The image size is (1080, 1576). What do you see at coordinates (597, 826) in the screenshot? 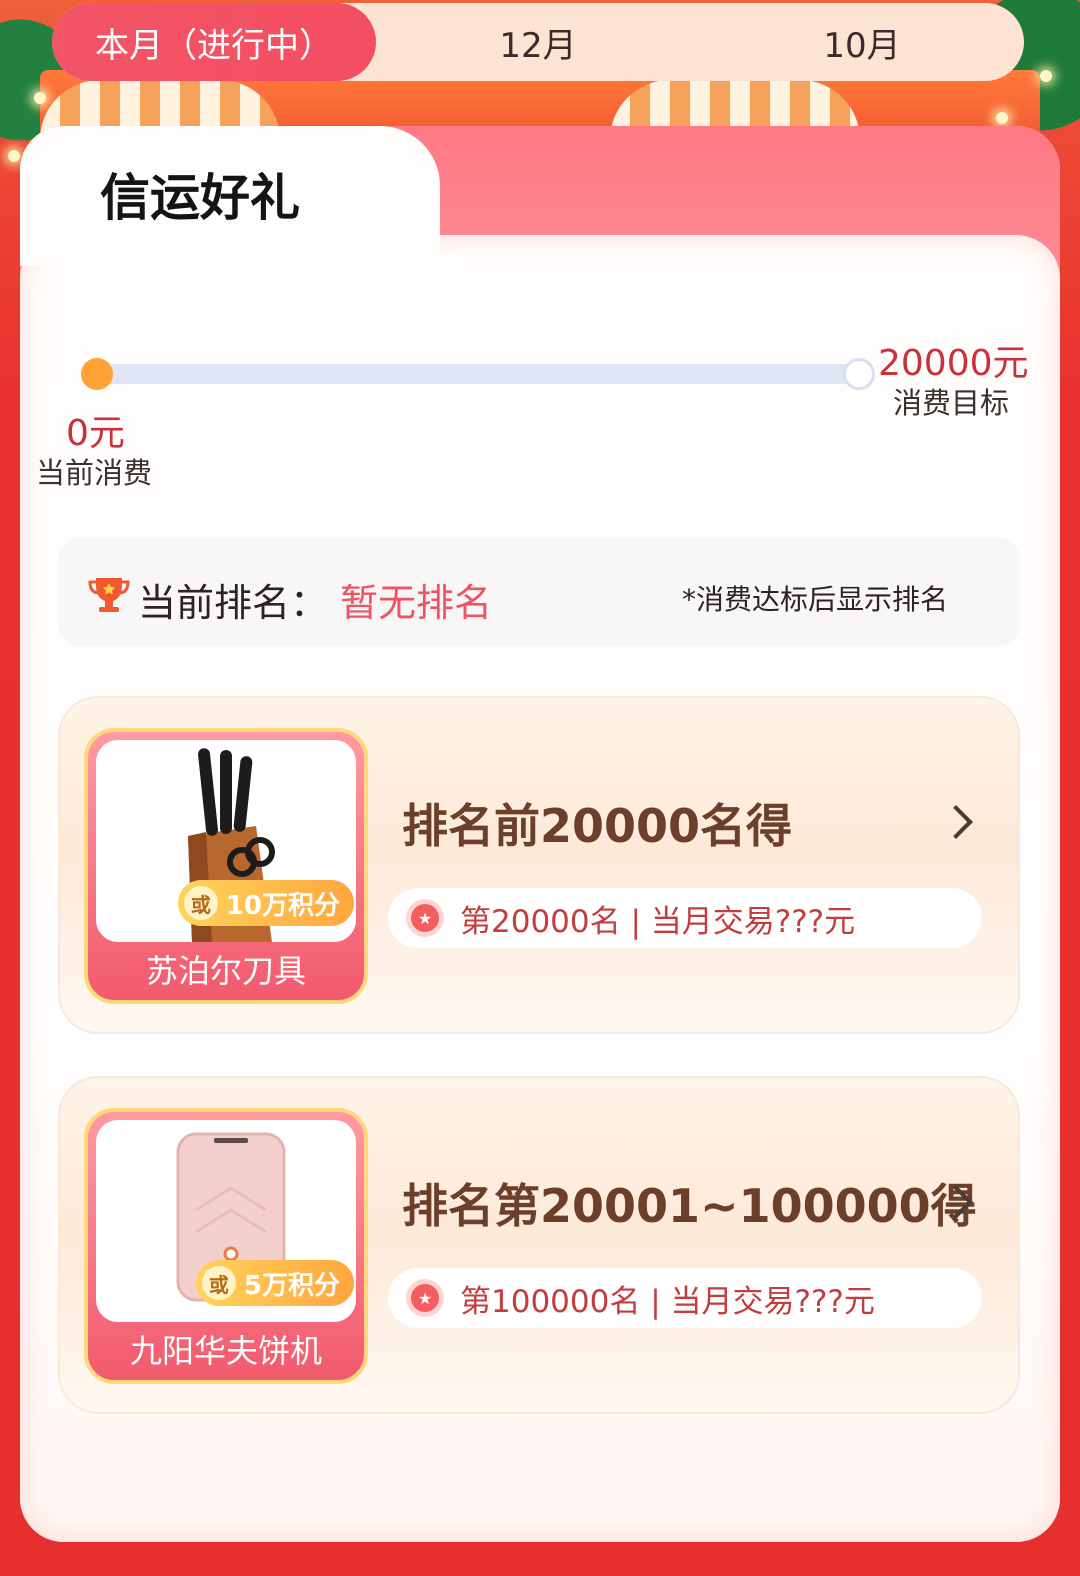
I see `prize-title: 排名前20000名得` at bounding box center [597, 826].